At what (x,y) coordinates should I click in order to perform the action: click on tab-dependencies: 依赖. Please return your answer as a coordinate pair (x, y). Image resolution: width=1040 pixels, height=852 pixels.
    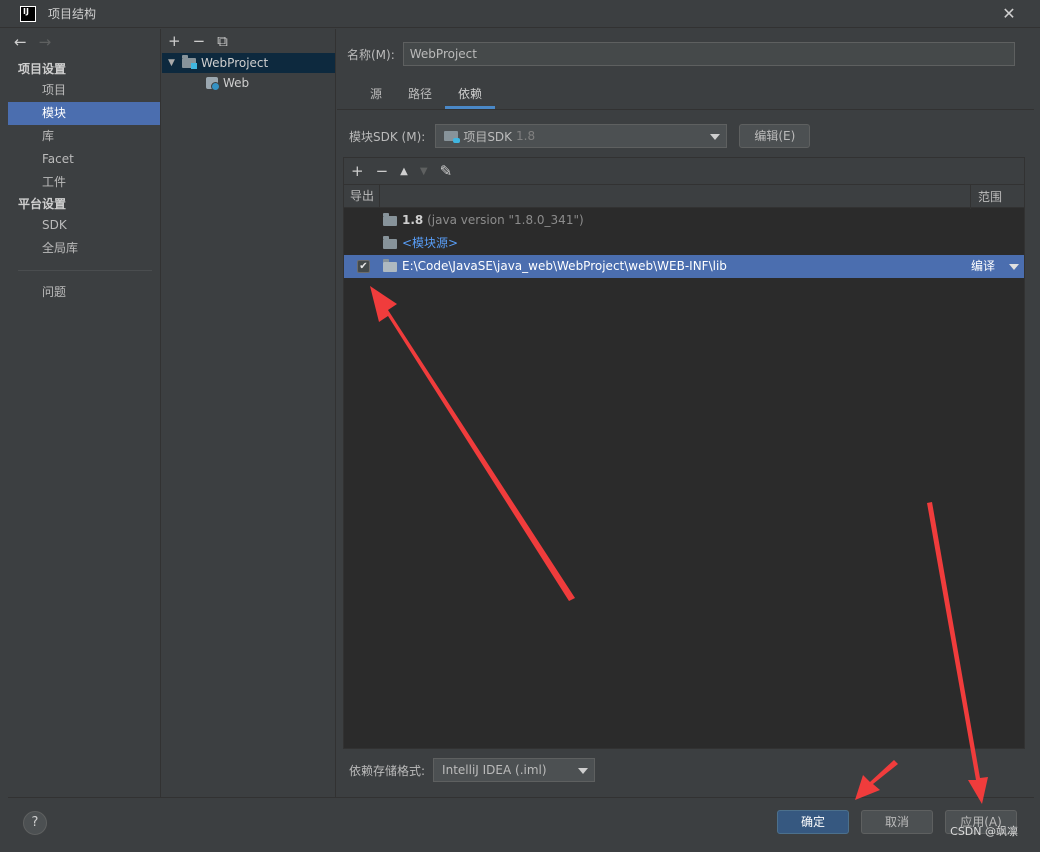
    Looking at the image, I should click on (470, 95).